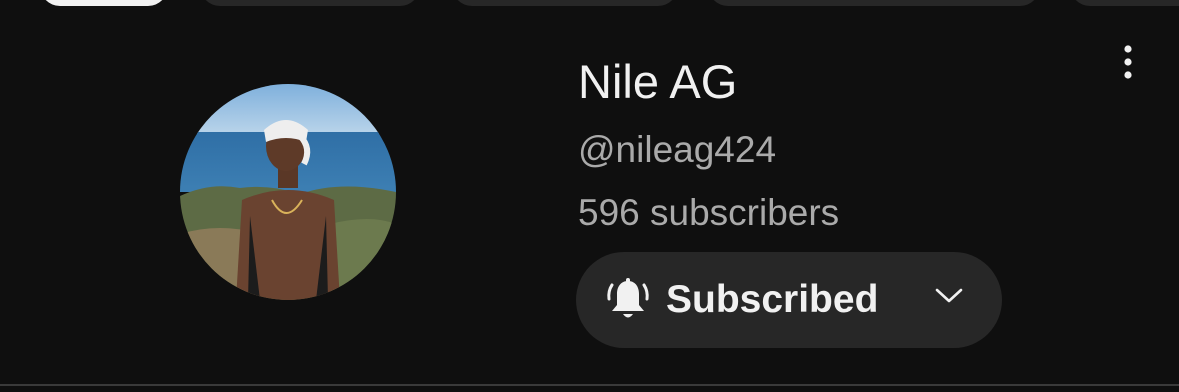 Image resolution: width=1179 pixels, height=392 pixels. I want to click on channel-handle: @nileag424, so click(677, 149).